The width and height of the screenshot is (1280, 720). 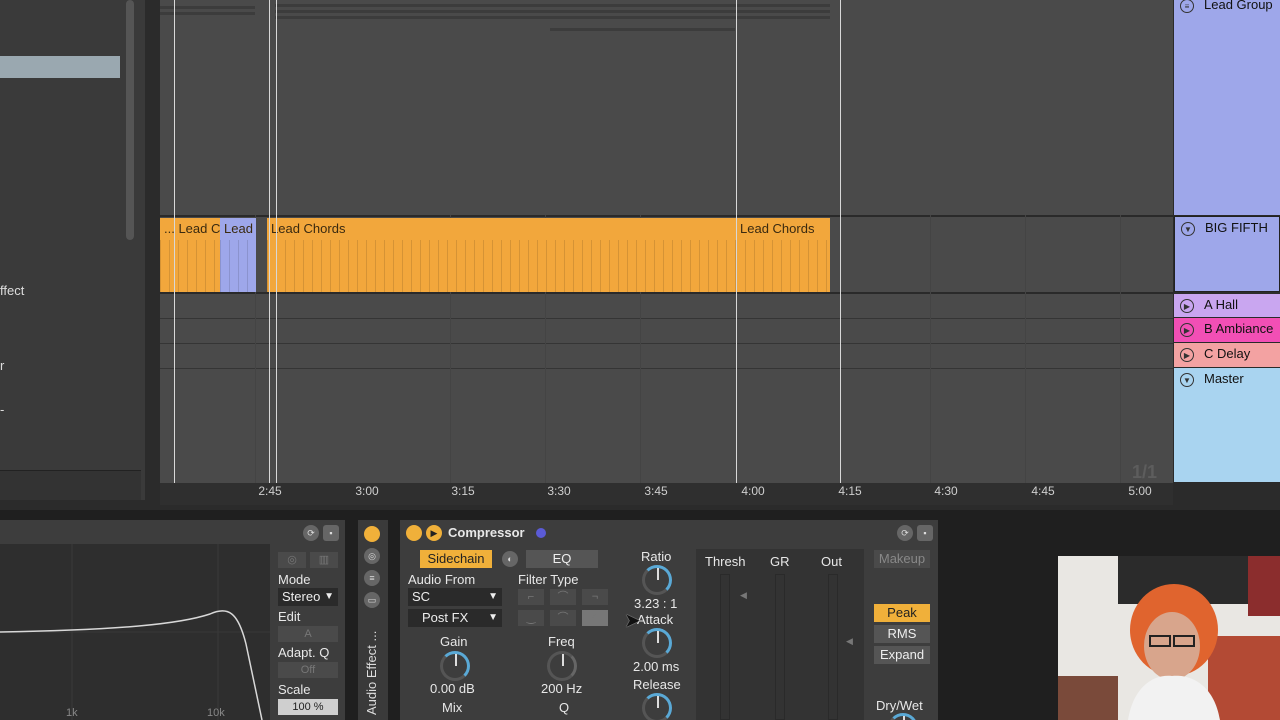 I want to click on audio-clip: Lead, so click(x=238, y=255).